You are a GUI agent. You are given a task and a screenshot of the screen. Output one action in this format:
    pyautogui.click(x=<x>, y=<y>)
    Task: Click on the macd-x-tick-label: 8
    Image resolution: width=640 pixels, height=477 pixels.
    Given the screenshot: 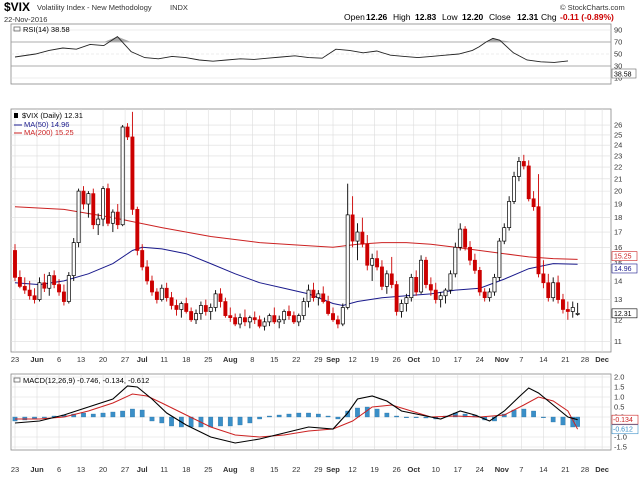 What is the action you would take?
    pyautogui.click(x=252, y=469)
    